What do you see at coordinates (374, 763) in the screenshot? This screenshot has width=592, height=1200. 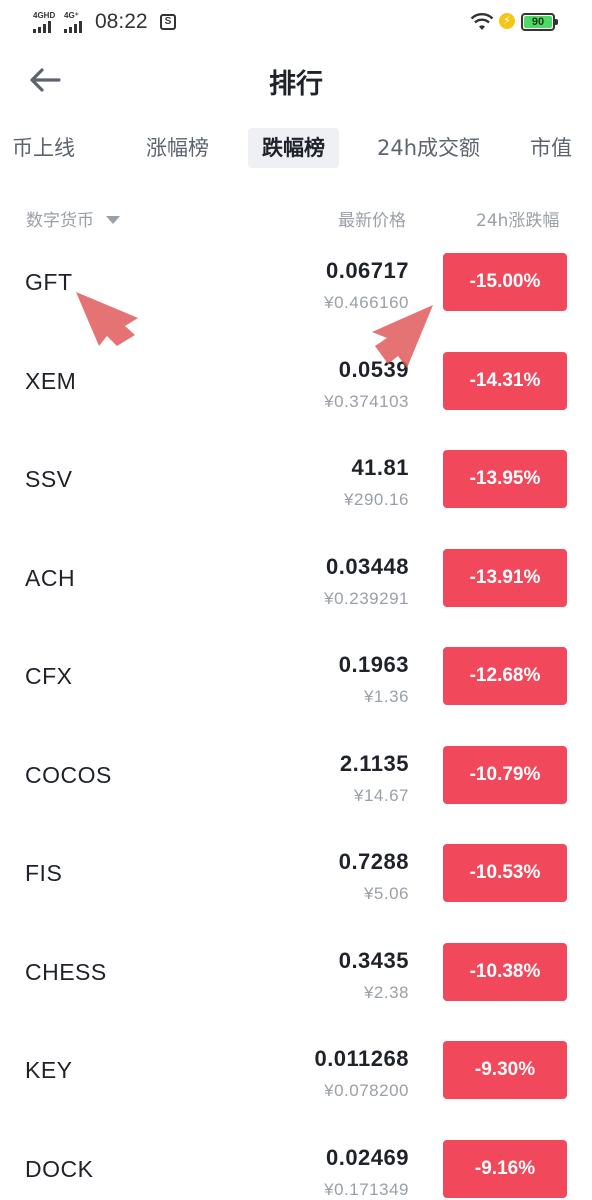 I see `last-price: 2.1135` at bounding box center [374, 763].